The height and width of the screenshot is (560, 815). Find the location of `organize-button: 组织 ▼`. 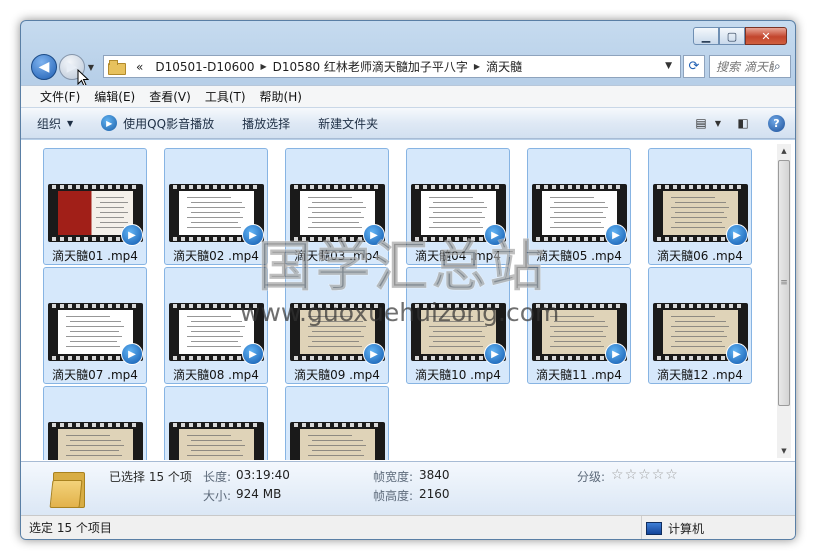

organize-button: 组织 ▼ is located at coordinates (55, 123).